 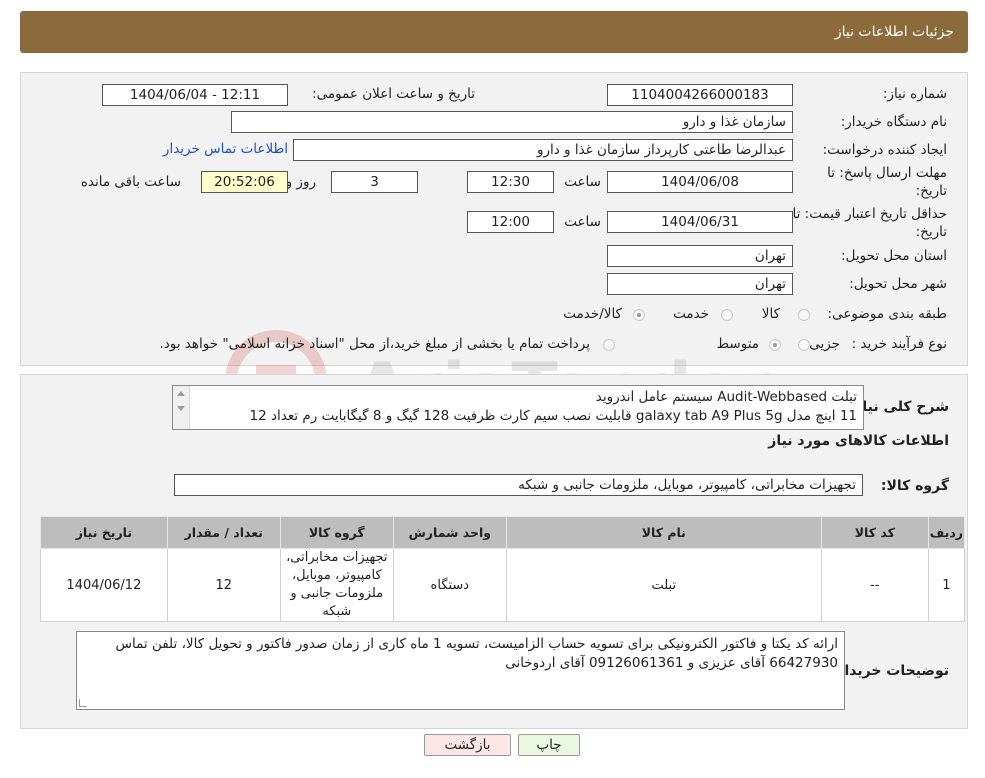 What do you see at coordinates (582, 222) in the screenshot?
I see `validity-hour-label: ساعت` at bounding box center [582, 222].